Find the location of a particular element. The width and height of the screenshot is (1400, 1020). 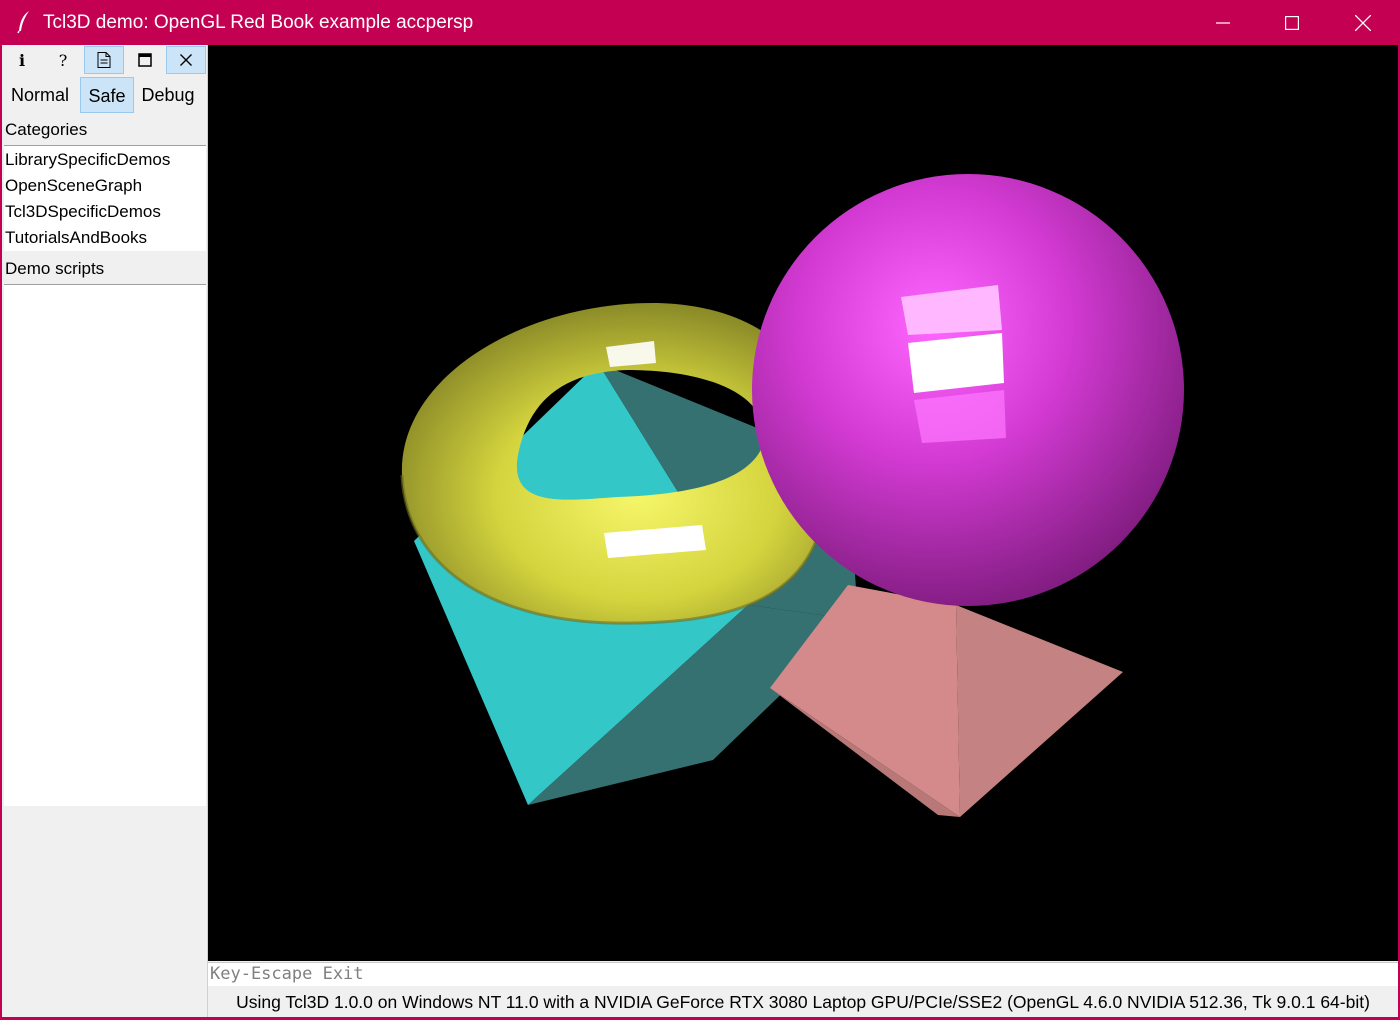

list-item: OpenSceneGraph is located at coordinates (73, 186).